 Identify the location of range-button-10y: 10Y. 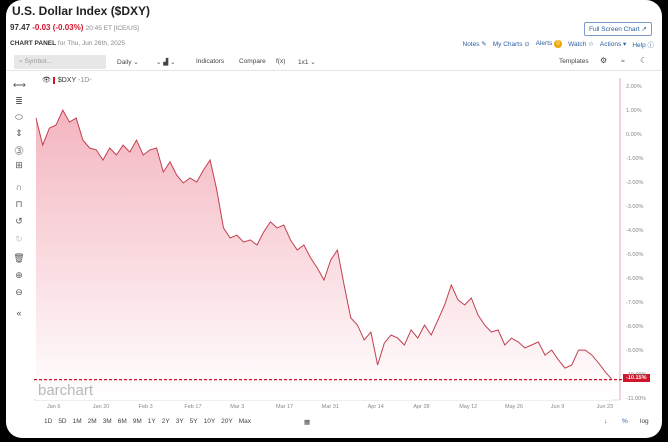
(210, 421).